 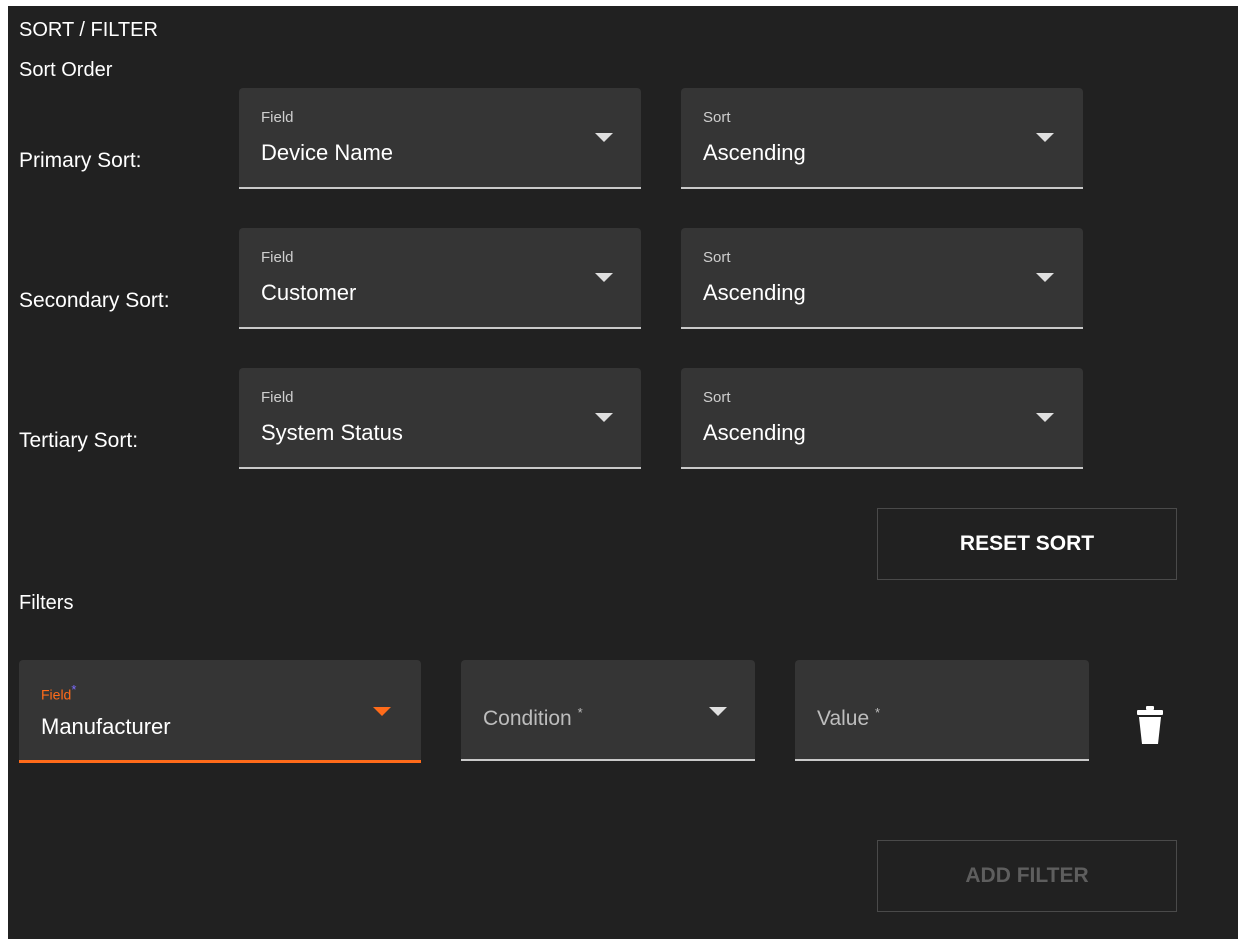 I want to click on trash-icon, so click(x=1150, y=725).